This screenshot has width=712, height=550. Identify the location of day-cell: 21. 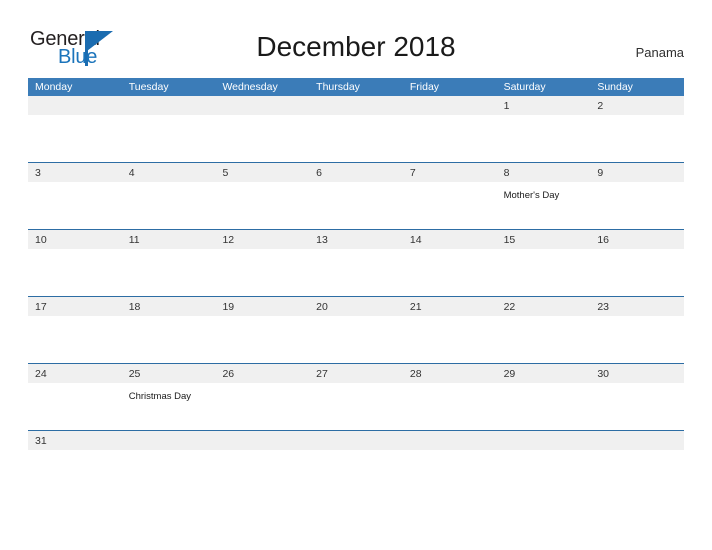
(450, 306).